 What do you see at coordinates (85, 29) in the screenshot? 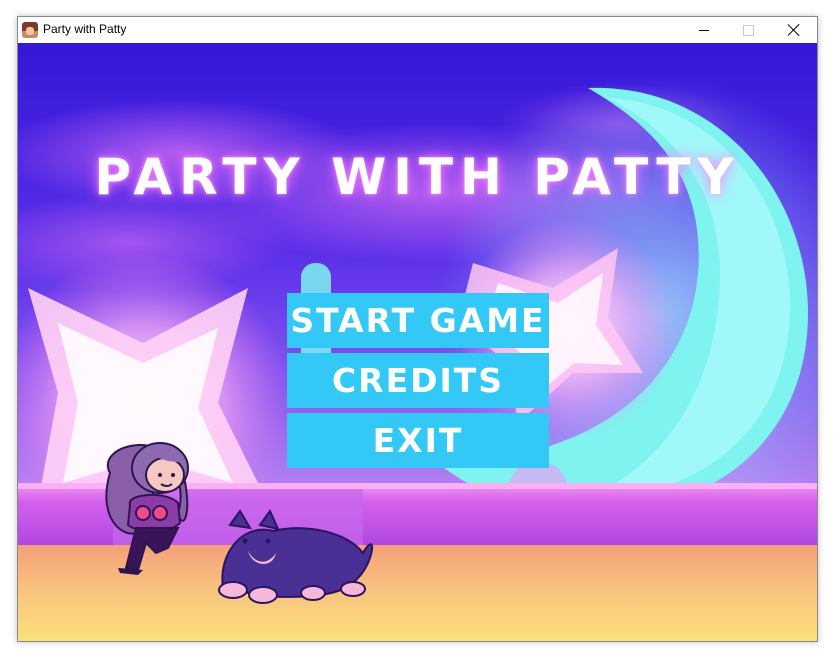
I see `window-title: Party with Patty` at bounding box center [85, 29].